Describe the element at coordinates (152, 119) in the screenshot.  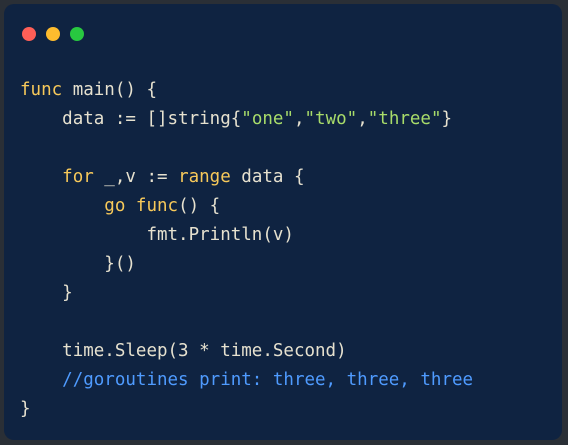
I see `code-text: data := []string{` at that location.